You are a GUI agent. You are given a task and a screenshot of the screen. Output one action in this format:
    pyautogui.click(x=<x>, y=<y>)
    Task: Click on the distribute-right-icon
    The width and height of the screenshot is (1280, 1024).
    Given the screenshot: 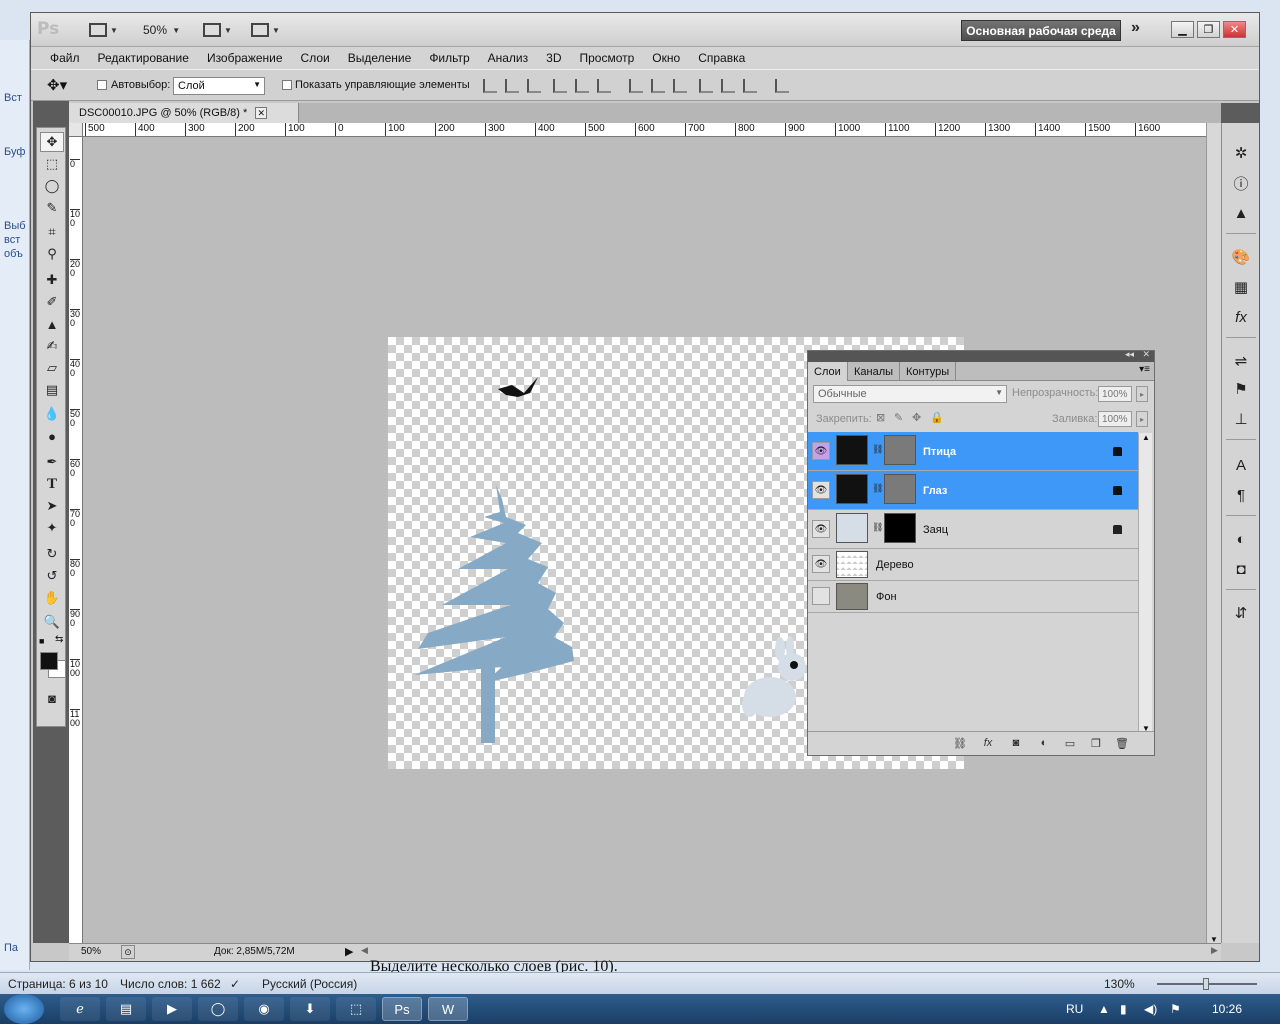 What is the action you would take?
    pyautogui.click(x=750, y=86)
    